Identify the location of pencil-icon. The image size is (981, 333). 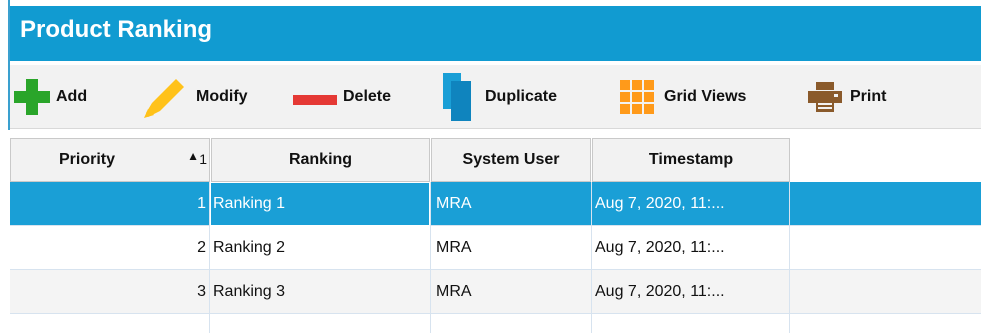
(164, 97).